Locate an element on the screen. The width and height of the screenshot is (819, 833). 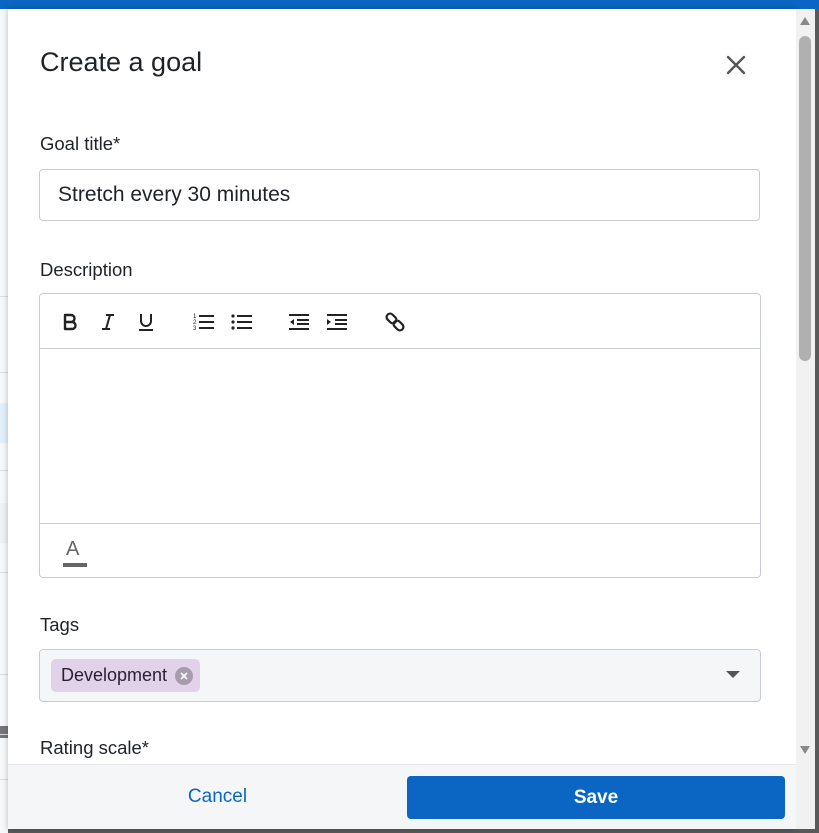
underline-icon is located at coordinates (146, 322).